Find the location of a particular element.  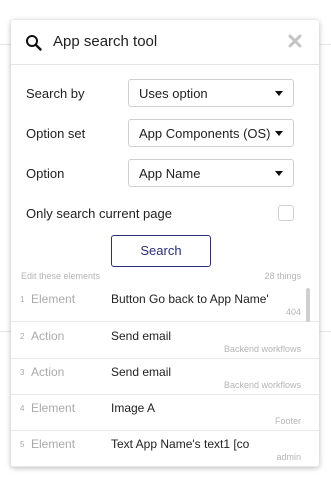

close-icon is located at coordinates (295, 41).